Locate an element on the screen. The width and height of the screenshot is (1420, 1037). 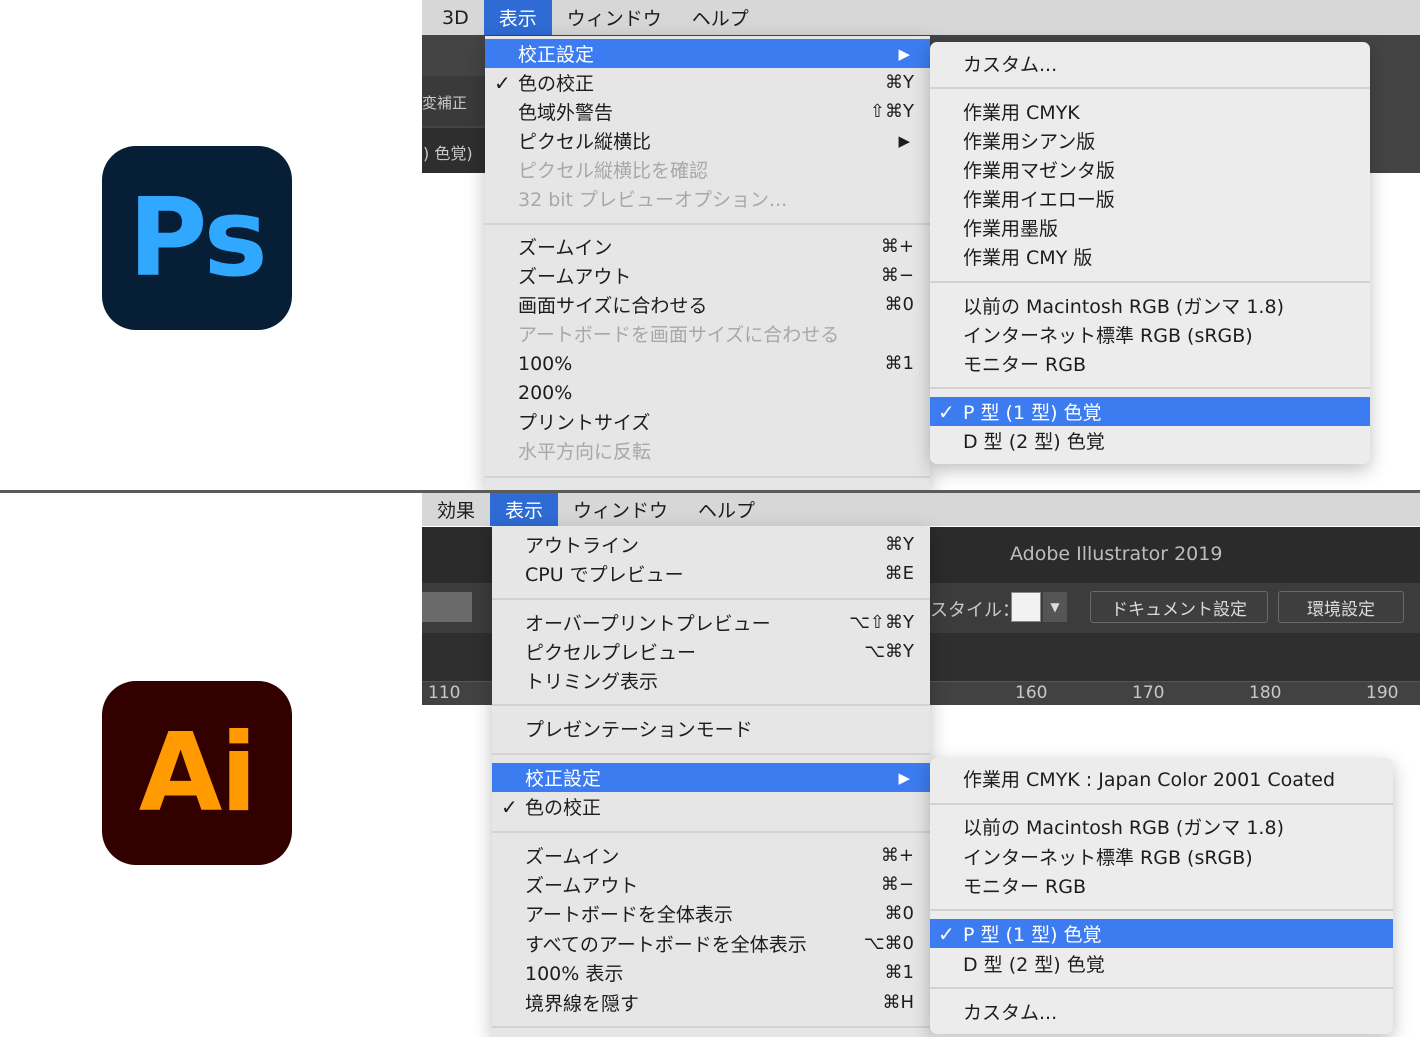
ai-sub-legacy-mac-rgb: 以前の Macintosh RGB (ガンマ 1.8) is located at coordinates (1161, 826).